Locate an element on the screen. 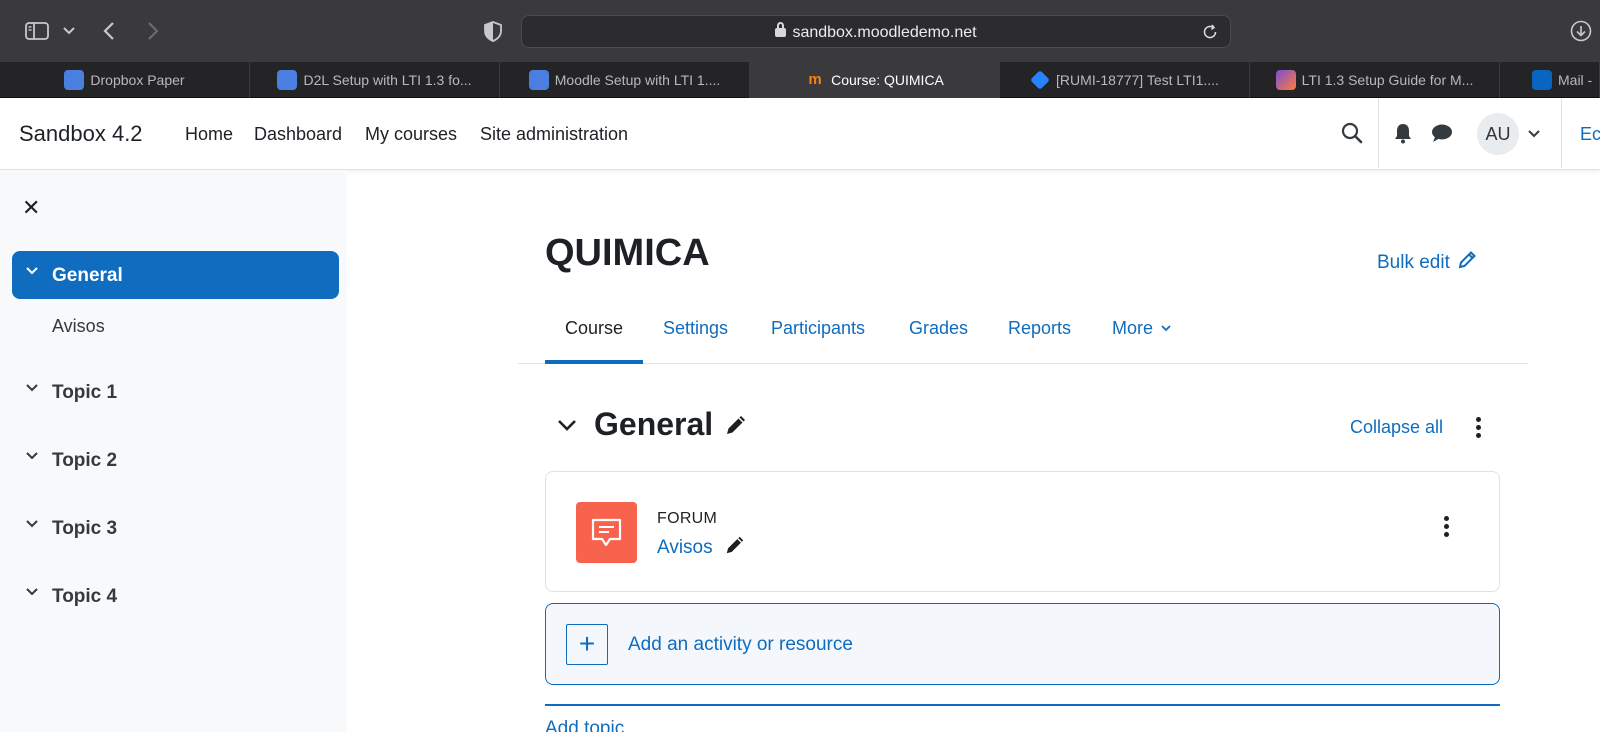 The height and width of the screenshot is (732, 1600). outlook-icon is located at coordinates (1542, 80).